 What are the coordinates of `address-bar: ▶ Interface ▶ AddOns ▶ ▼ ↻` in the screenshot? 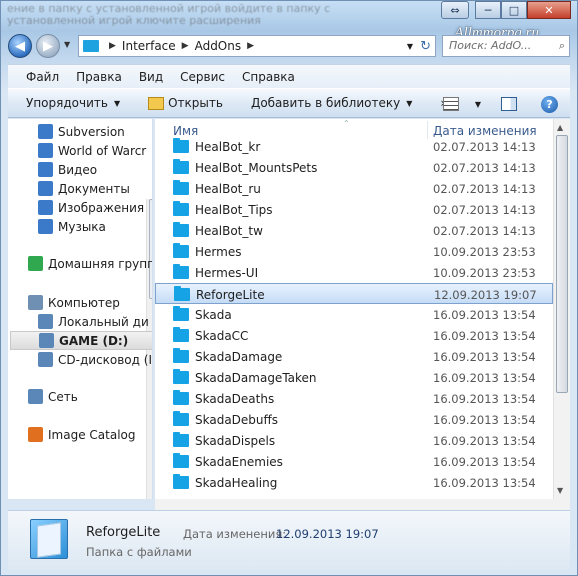 It's located at (257, 46).